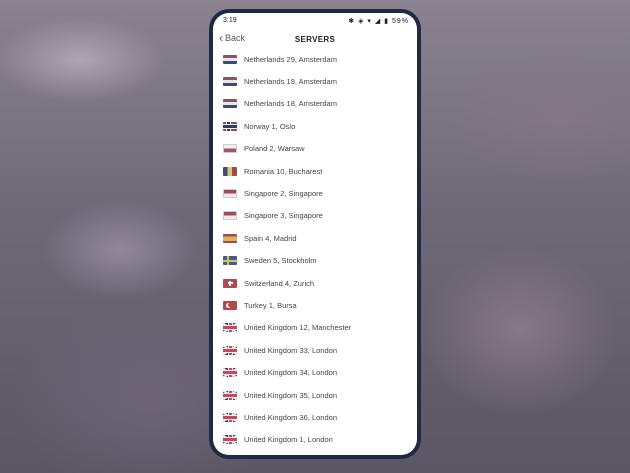 The width and height of the screenshot is (630, 473). Describe the element at coordinates (315, 238) in the screenshot. I see `server-list-item: Spain 4, Madrid` at that location.